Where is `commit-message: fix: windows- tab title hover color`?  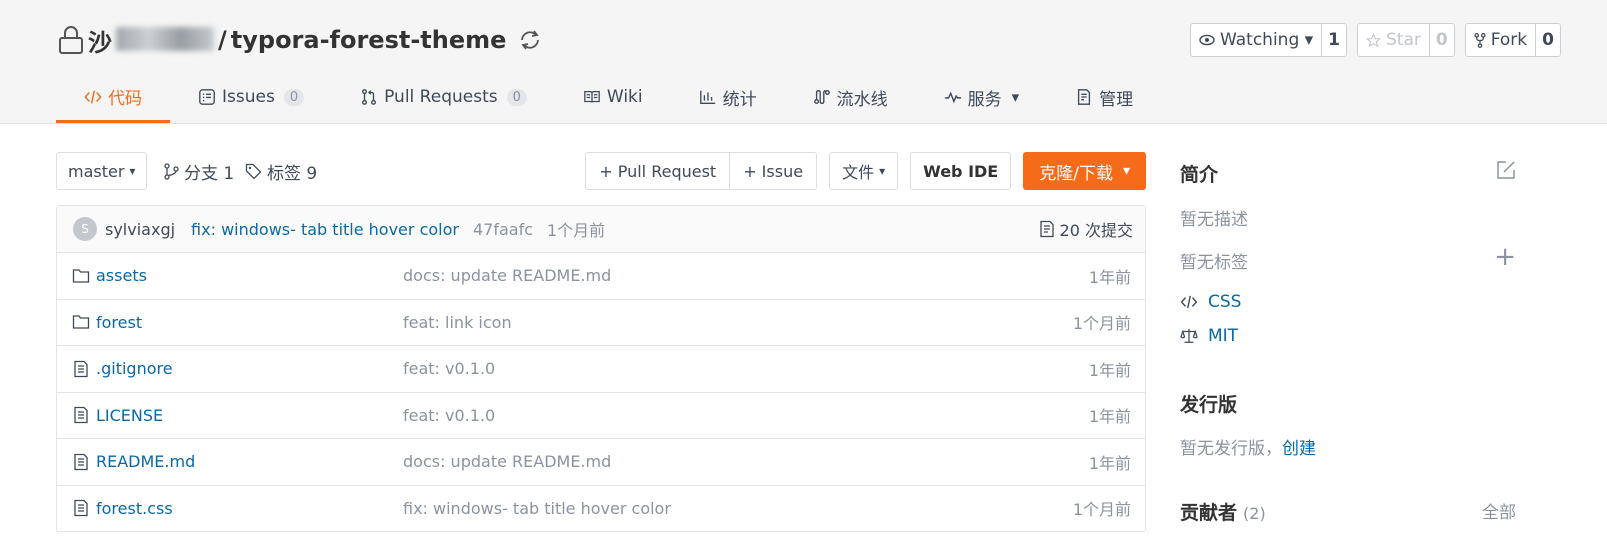
commit-message: fix: windows- tab title hover color is located at coordinates (325, 229).